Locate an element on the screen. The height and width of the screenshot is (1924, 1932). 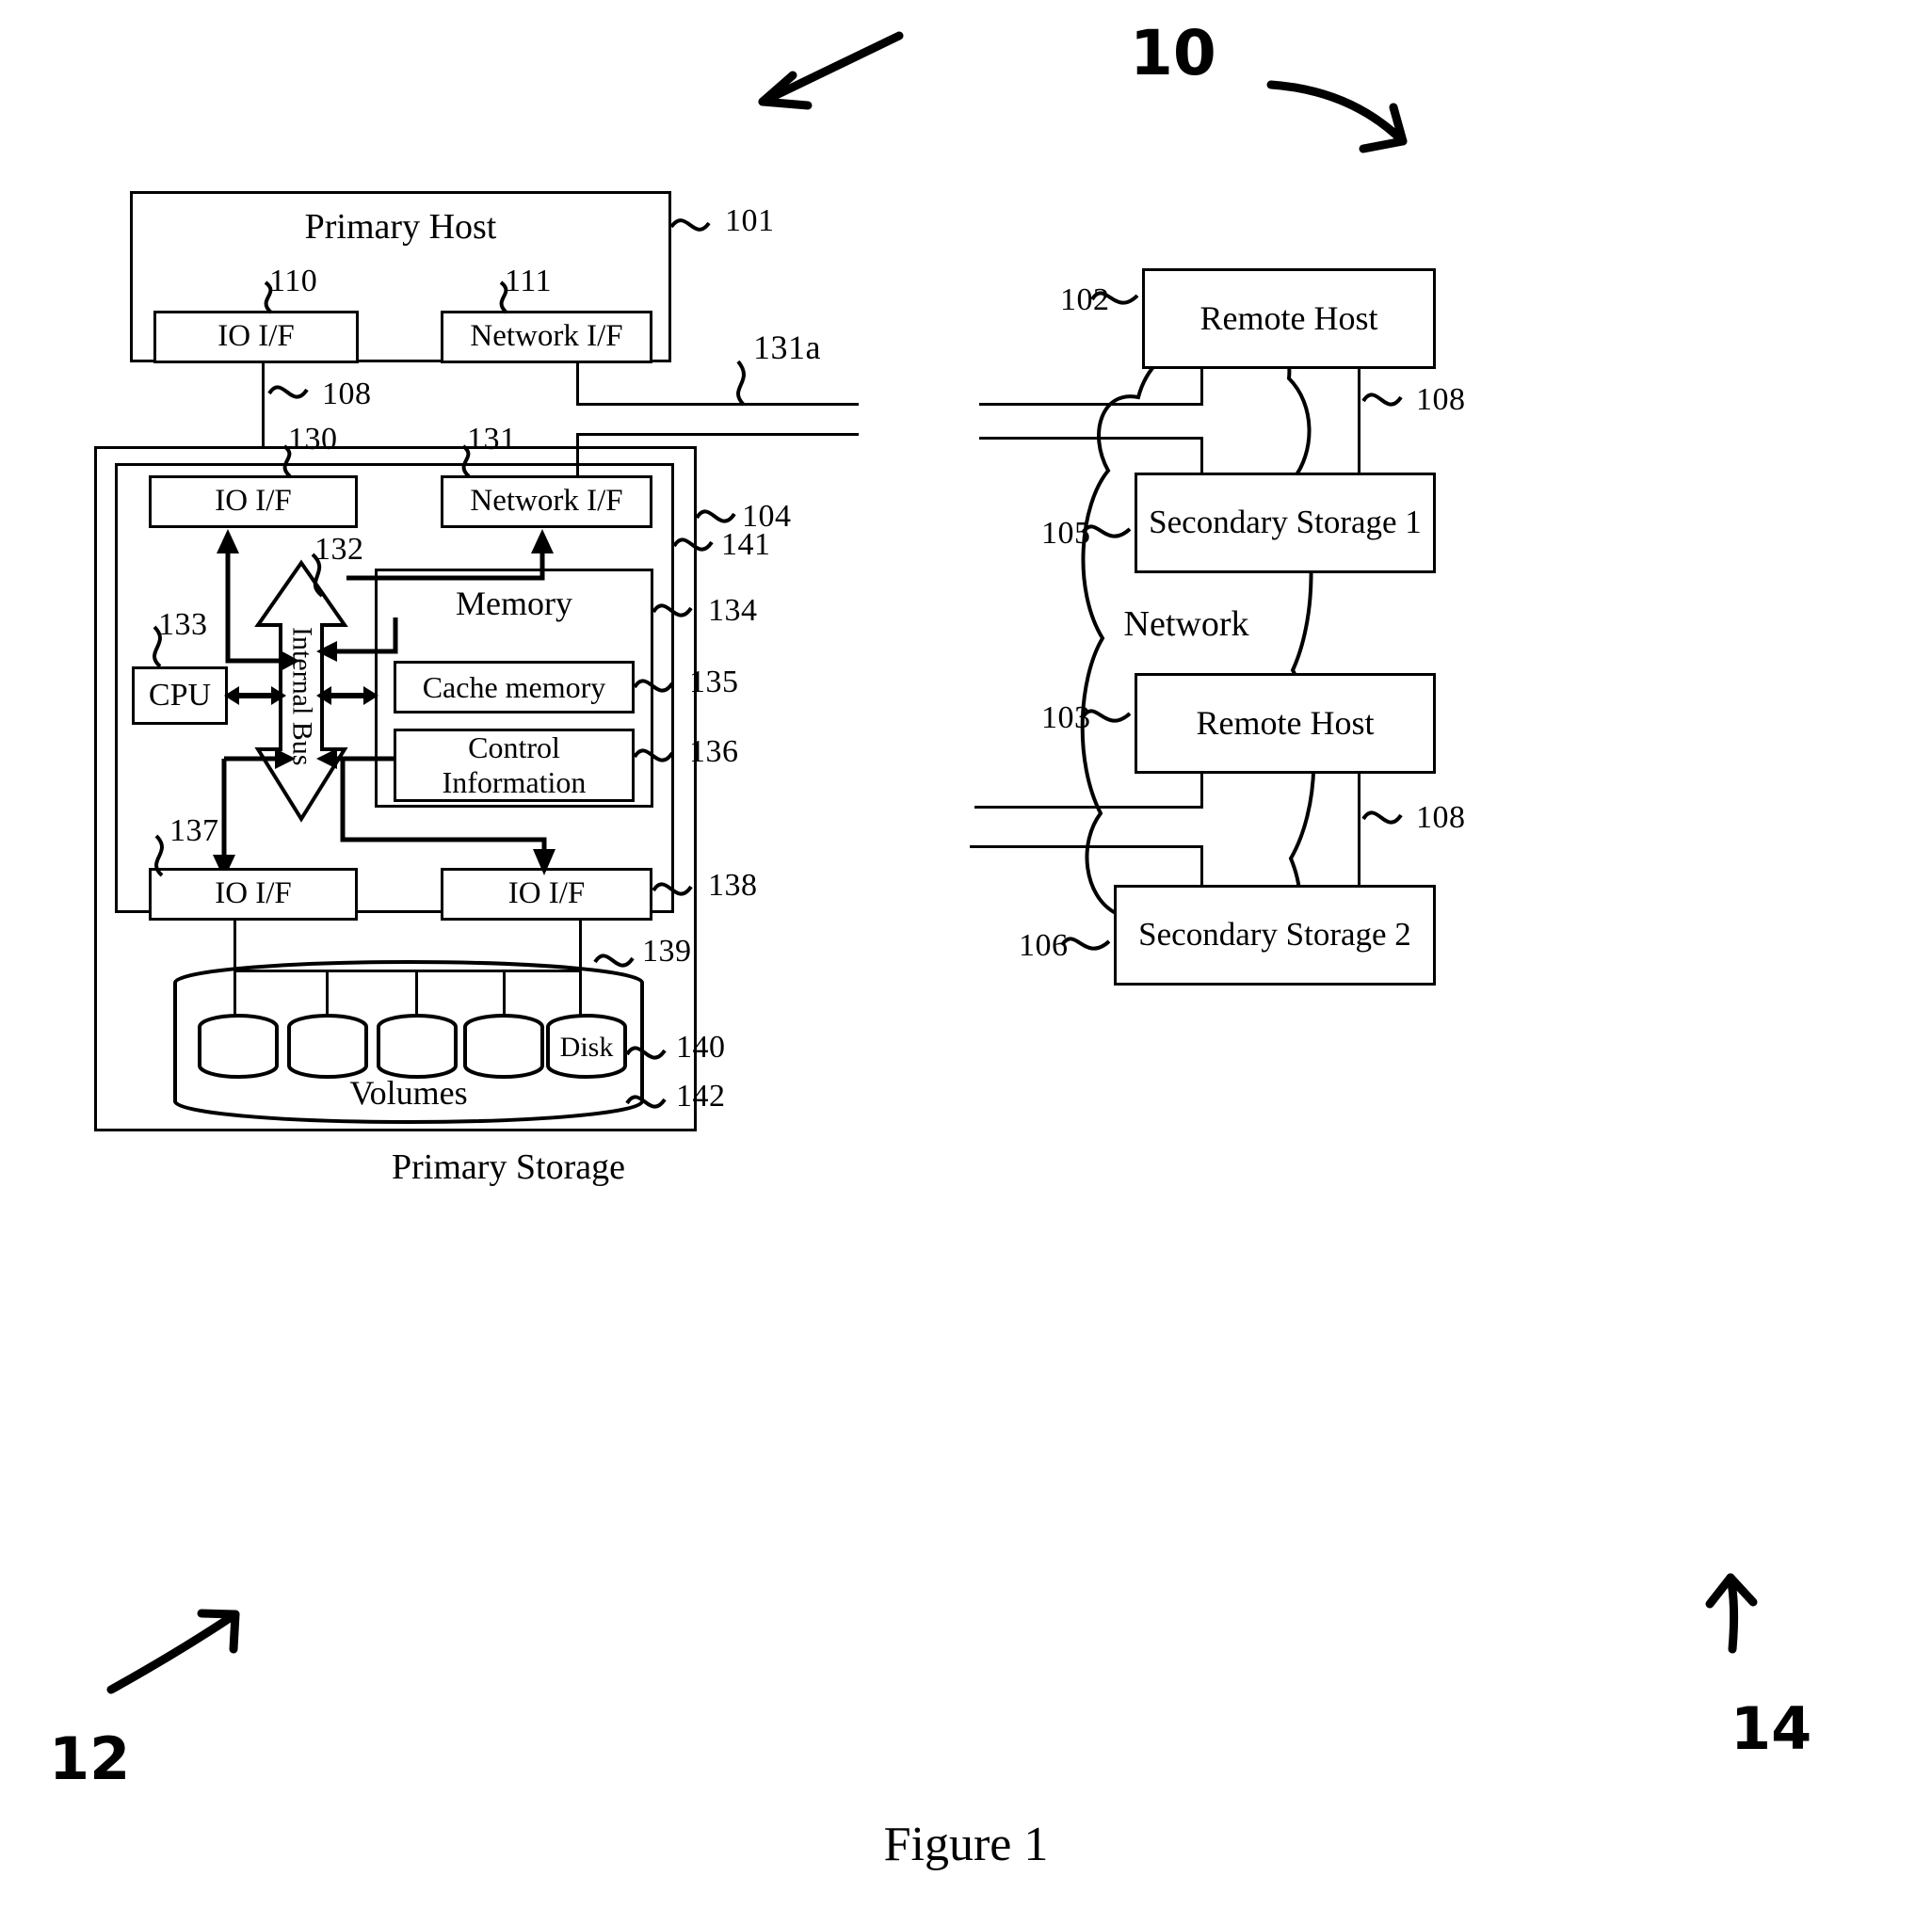
secondary-storage-2-label: Secondary Storage 2 is located at coordinates (1274, 935).